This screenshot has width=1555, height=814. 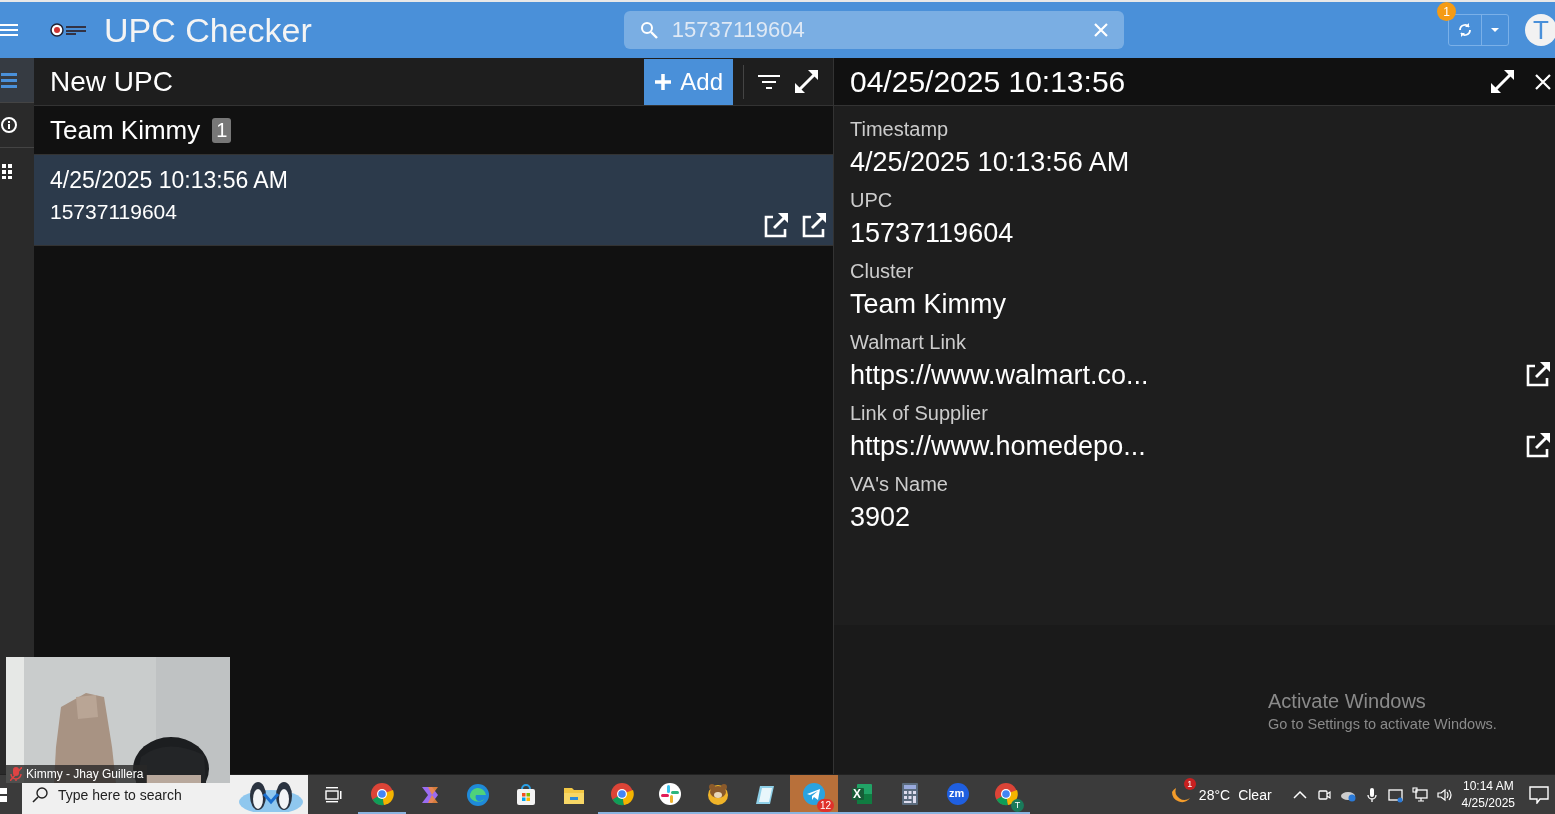 What do you see at coordinates (1347, 701) in the screenshot?
I see `notice-title: Activate Windows` at bounding box center [1347, 701].